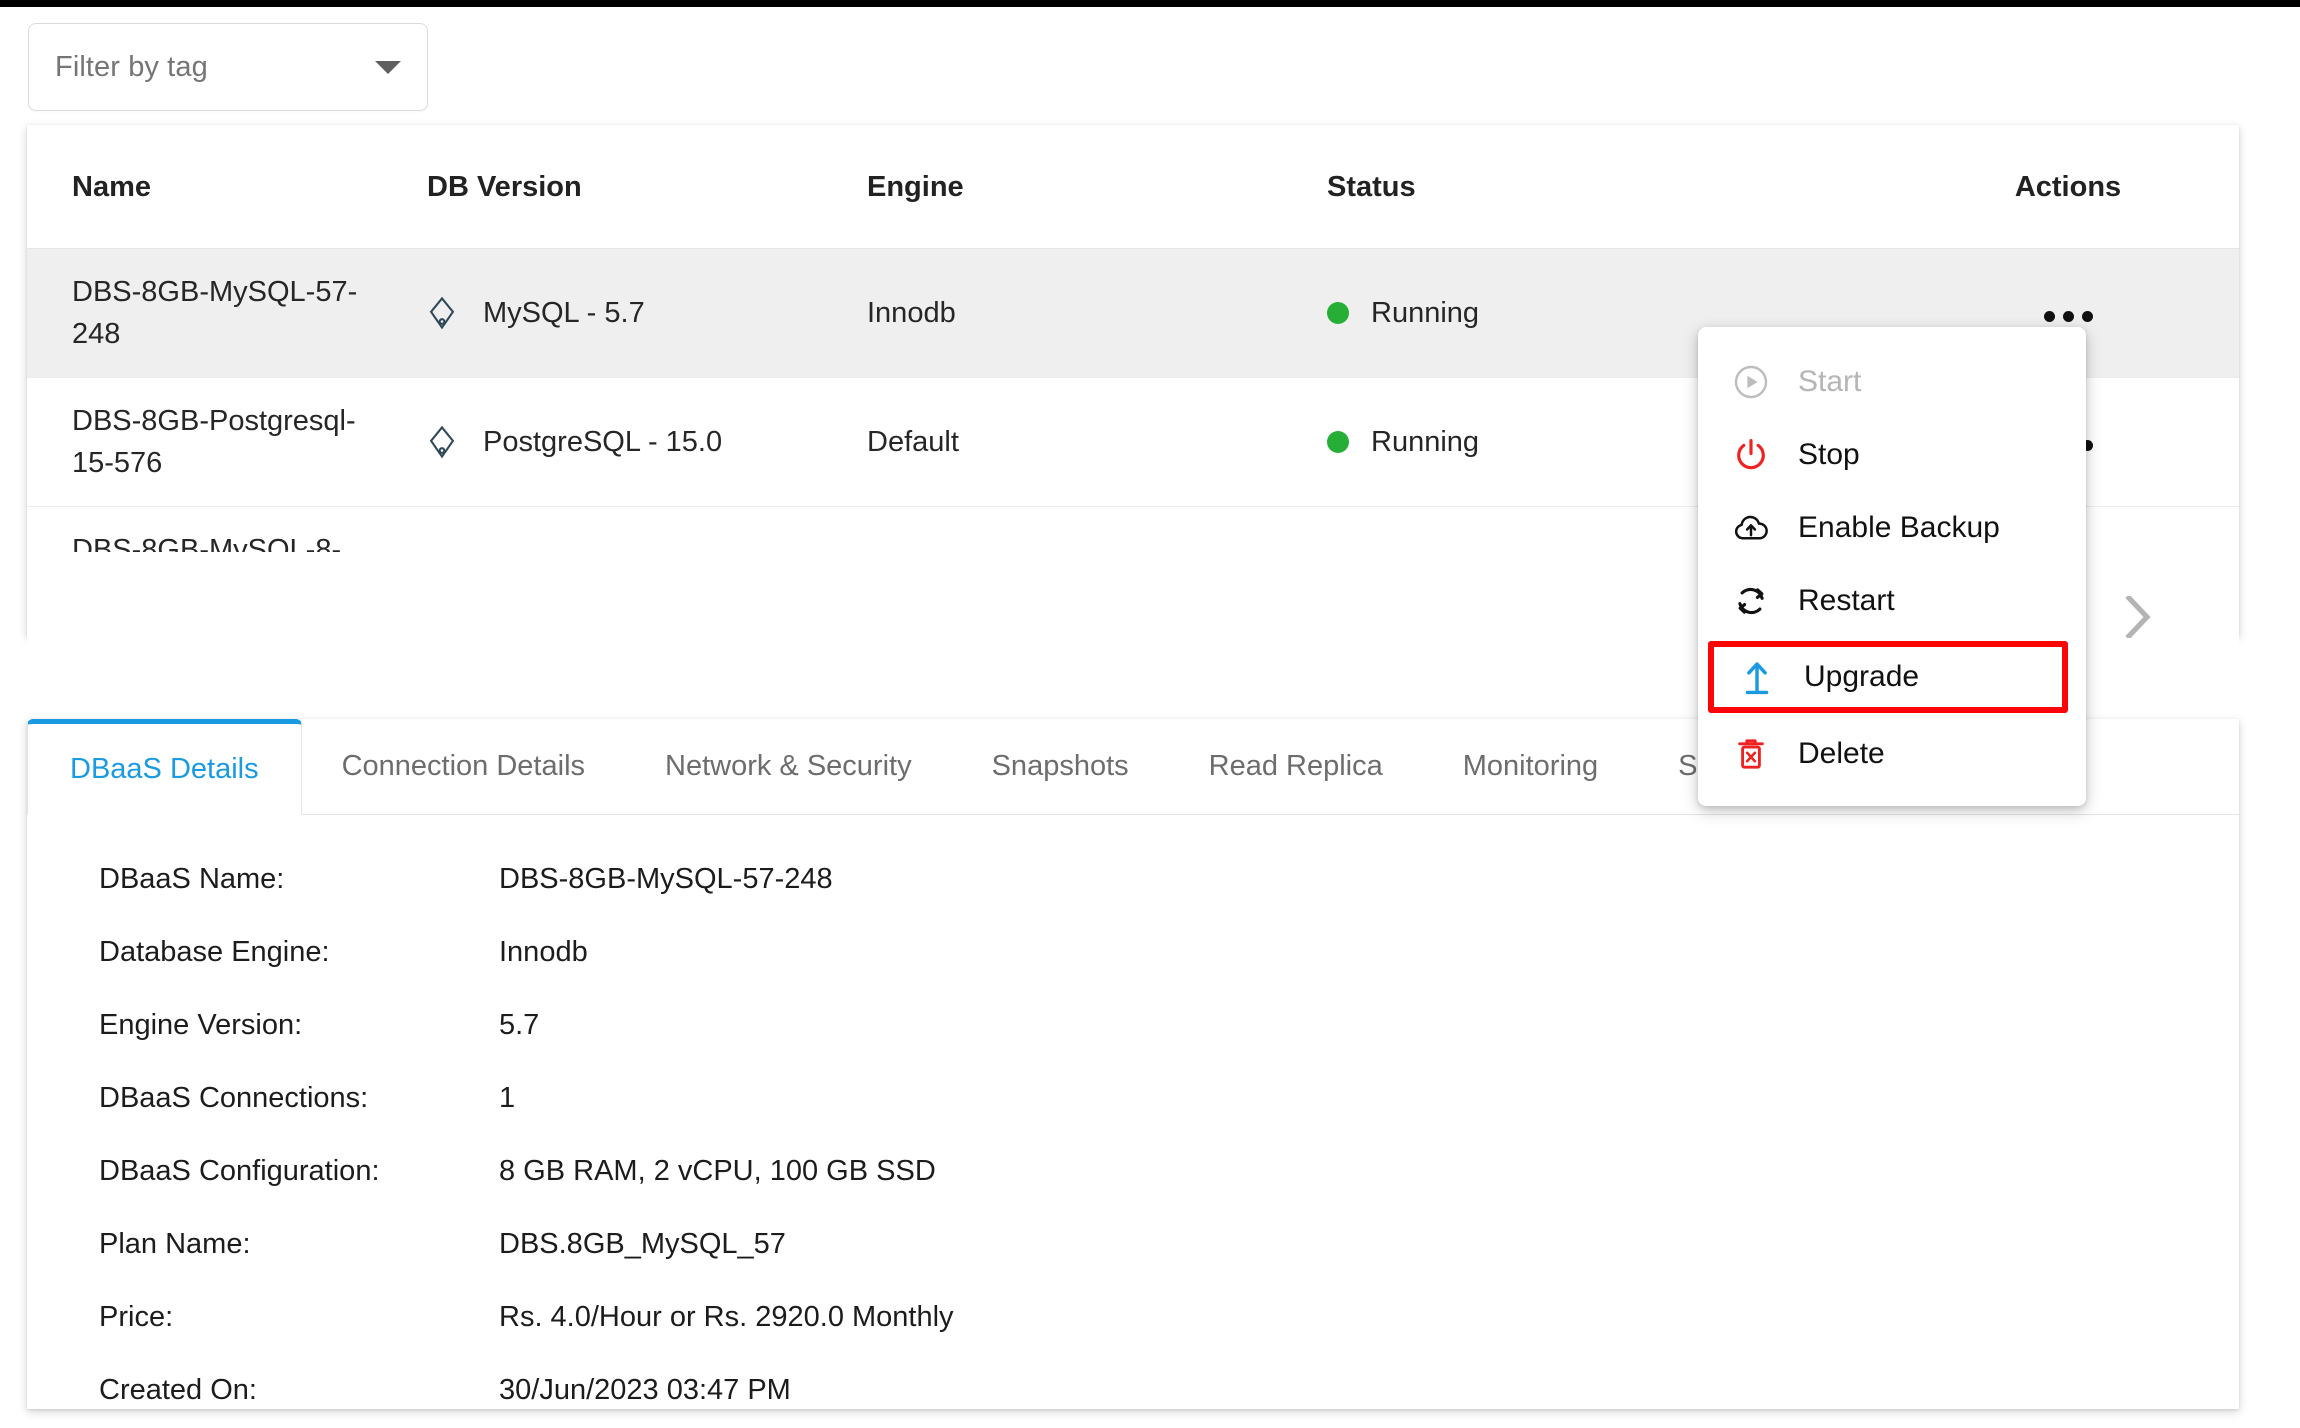  What do you see at coordinates (1841, 753) in the screenshot?
I see `menu-item-label: Delete` at bounding box center [1841, 753].